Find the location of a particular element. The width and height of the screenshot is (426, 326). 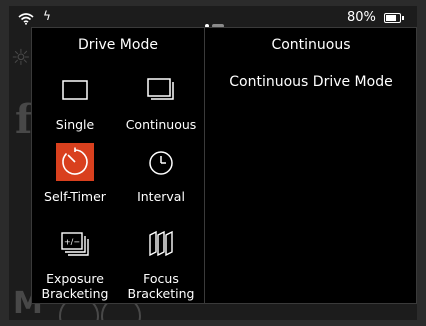

flash-icon: ϟ is located at coordinates (47, 16).